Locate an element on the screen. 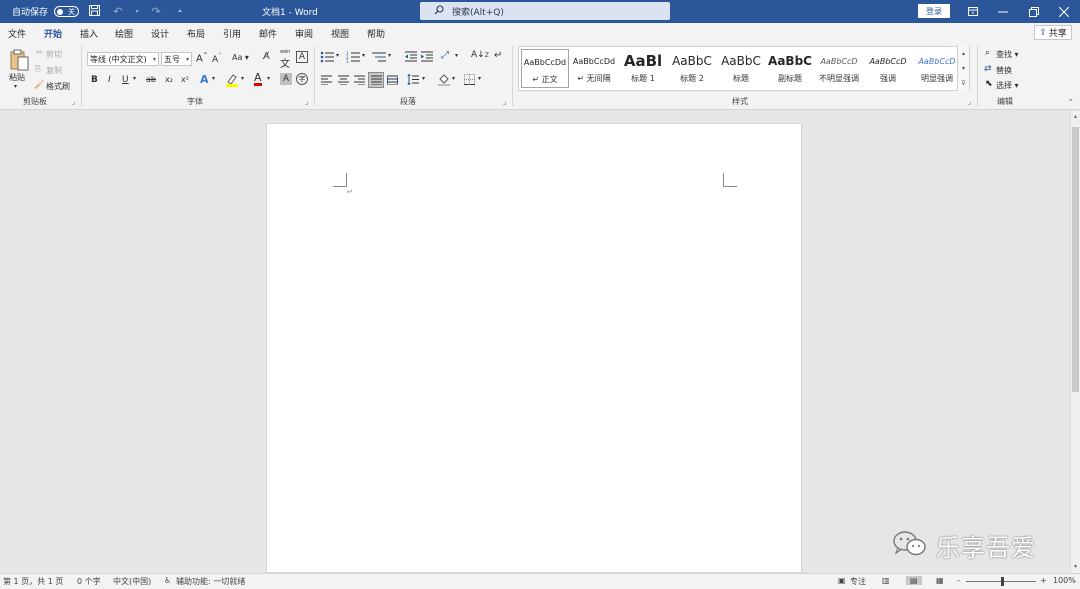 The height and width of the screenshot is (589, 1080). collapse-ribbon-icon: ⌃ is located at coordinates (1071, 102).